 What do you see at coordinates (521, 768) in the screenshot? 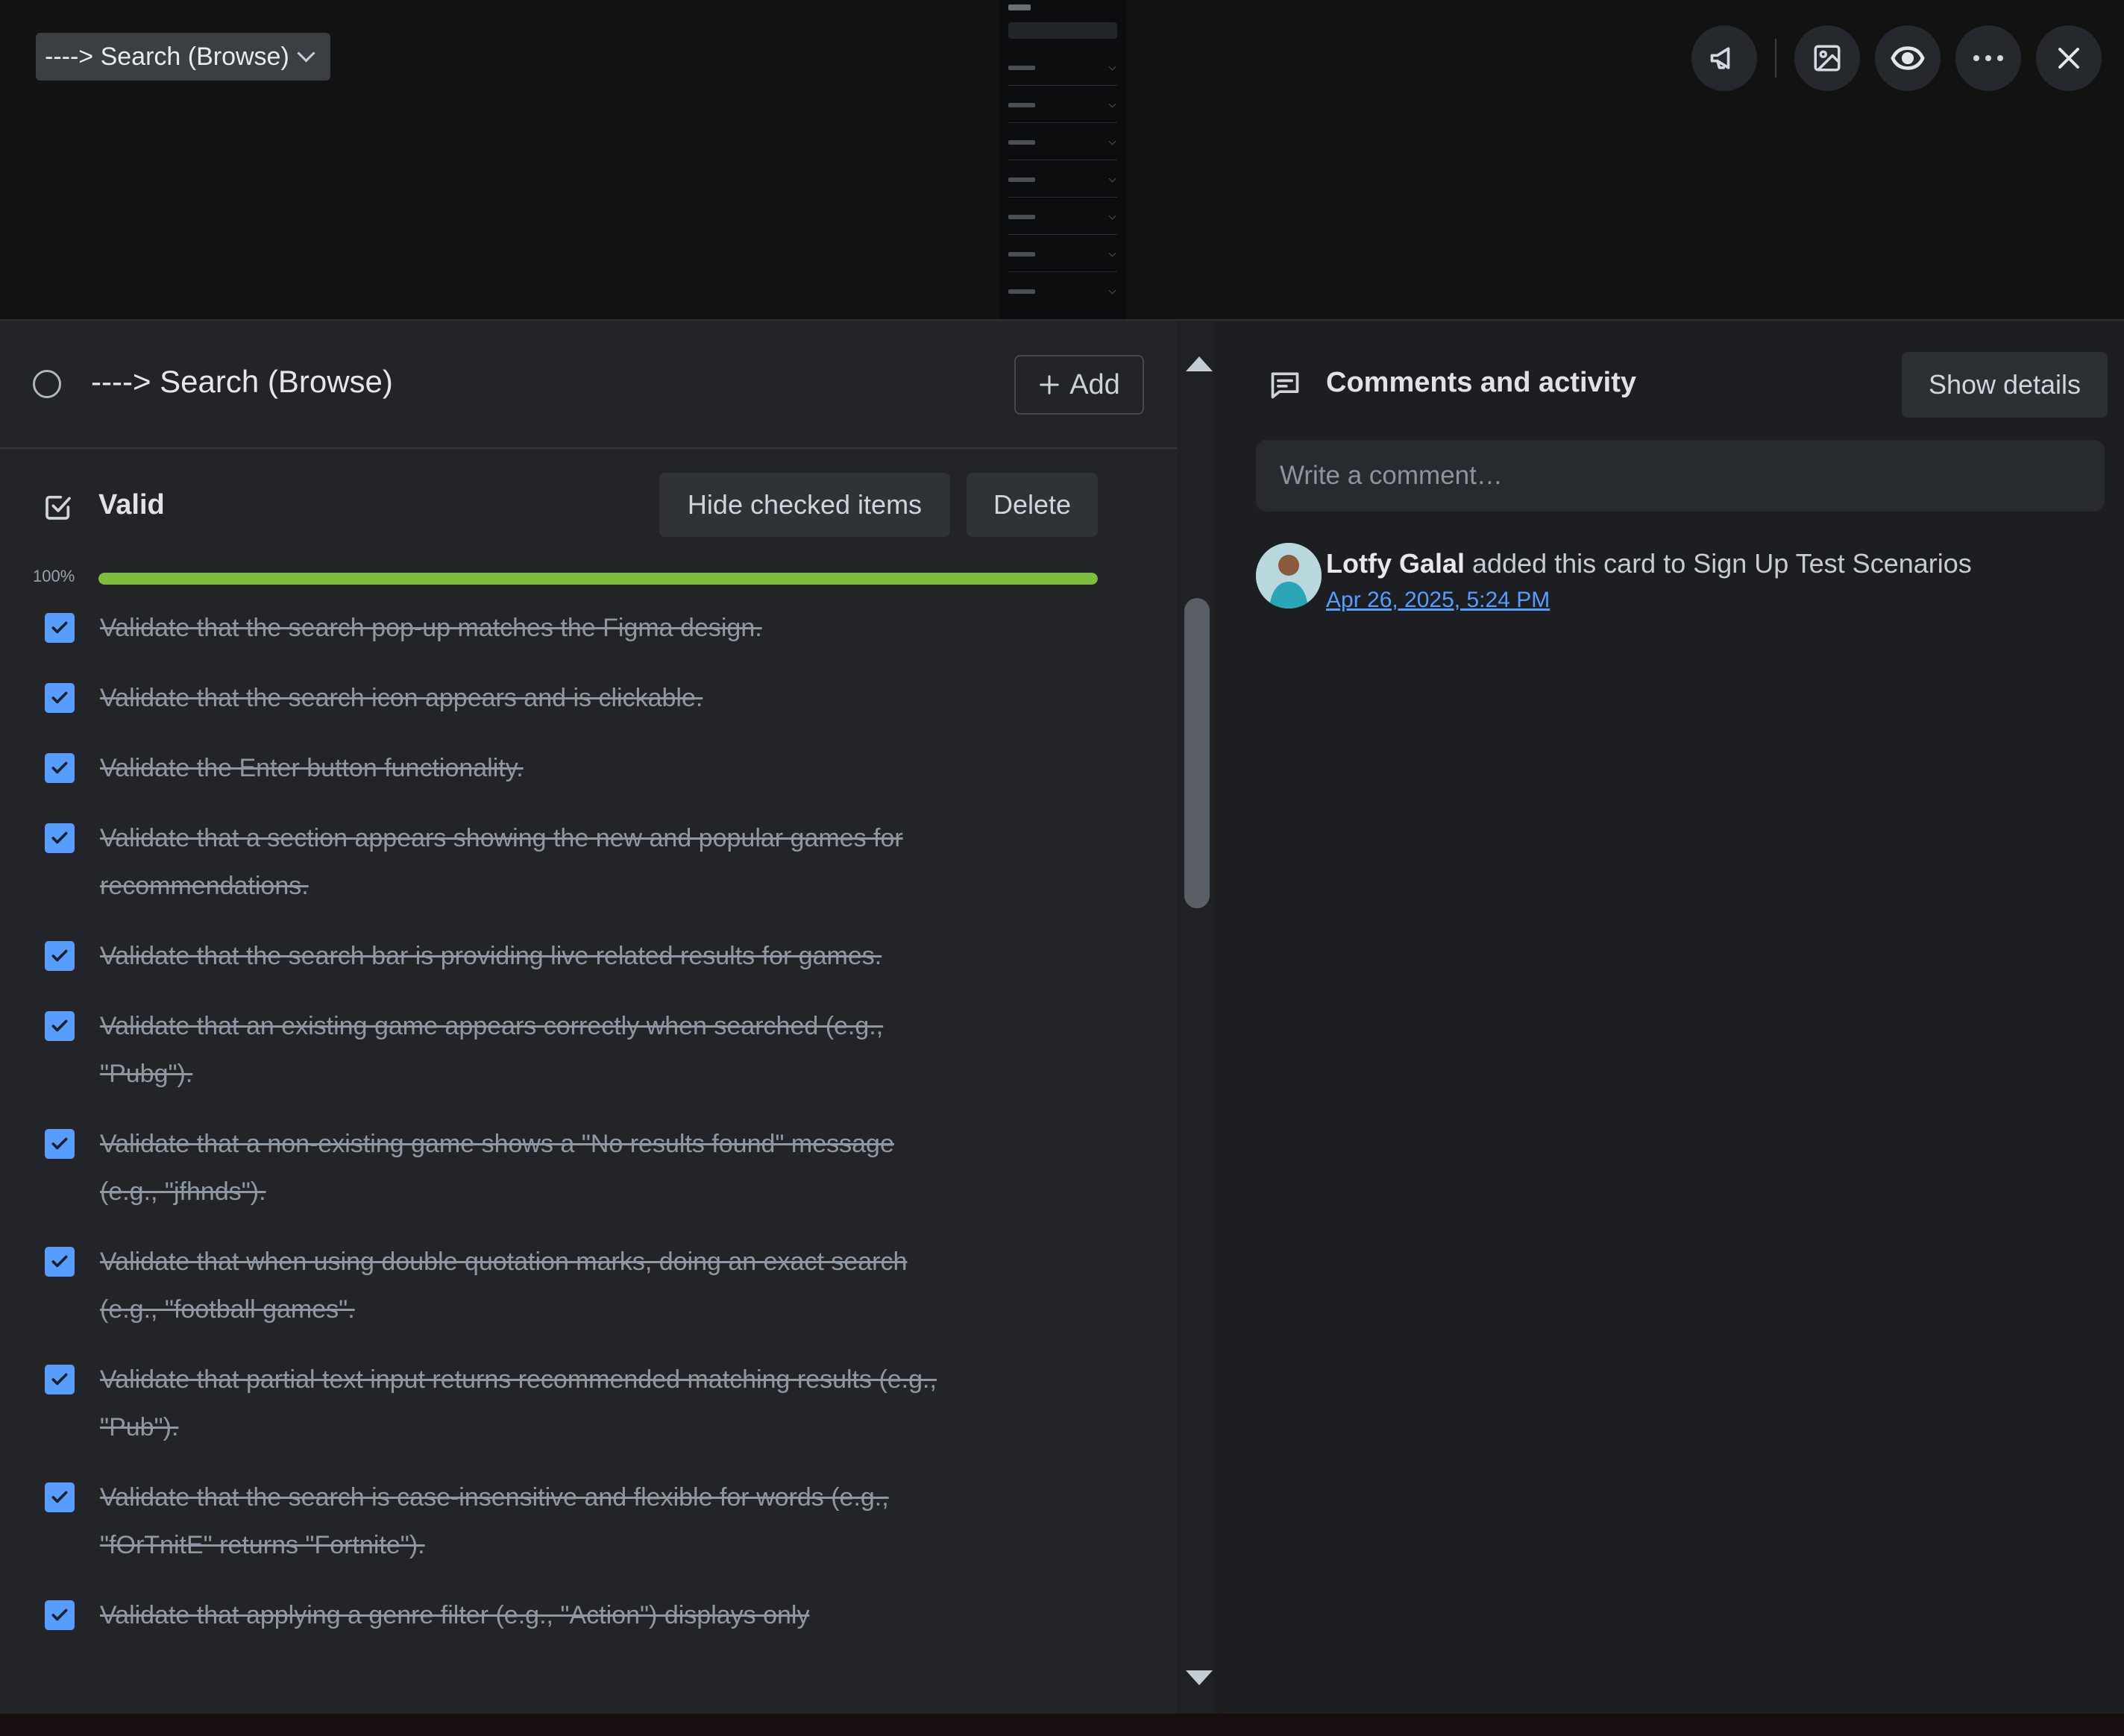
I see `checklist-item-text: Validate the Enter button functionality.` at bounding box center [521, 768].